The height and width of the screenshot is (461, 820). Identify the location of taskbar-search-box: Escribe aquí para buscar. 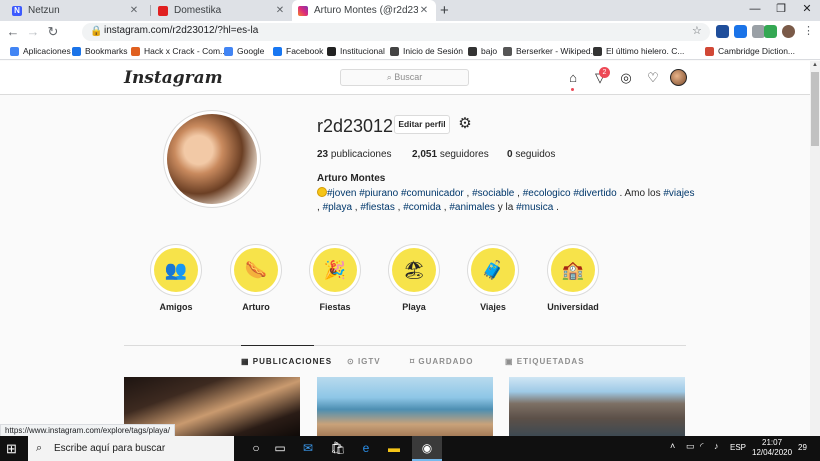
(131, 448).